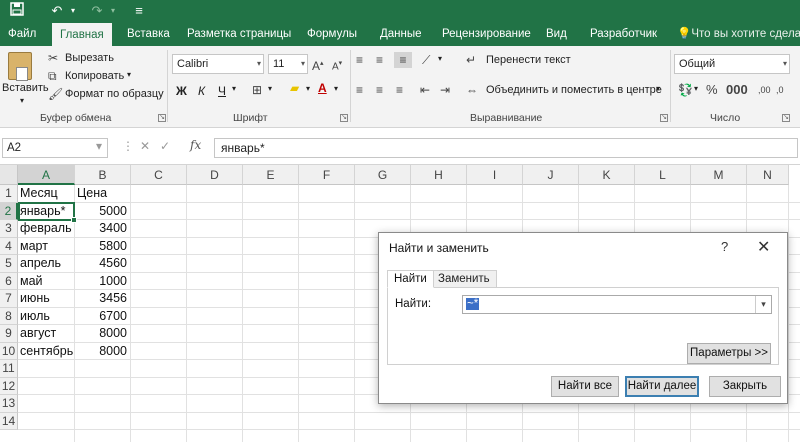 Image resolution: width=800 pixels, height=442 pixels. What do you see at coordinates (322, 88) in the screenshot?
I see `font-color-icon: A` at bounding box center [322, 88].